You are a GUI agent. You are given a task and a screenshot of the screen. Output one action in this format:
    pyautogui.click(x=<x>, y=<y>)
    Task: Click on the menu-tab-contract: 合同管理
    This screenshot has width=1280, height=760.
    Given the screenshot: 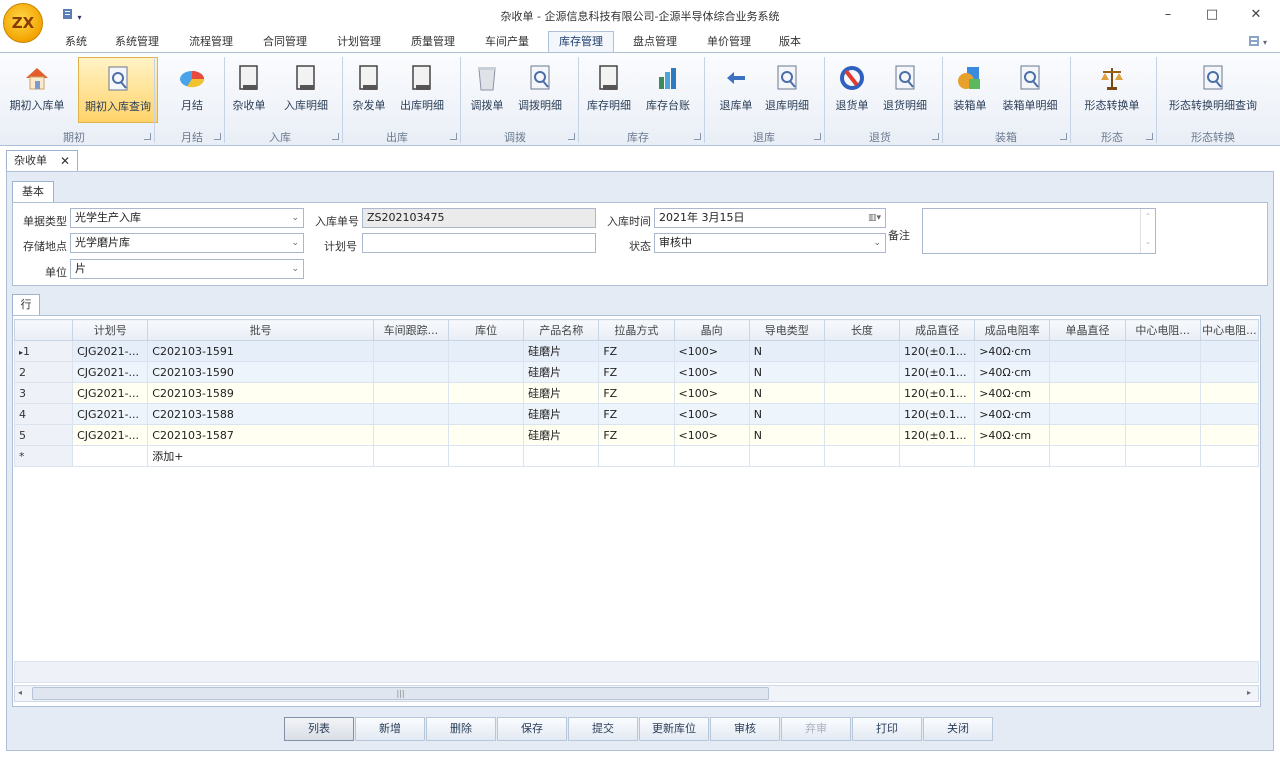 What is the action you would take?
    pyautogui.click(x=285, y=42)
    